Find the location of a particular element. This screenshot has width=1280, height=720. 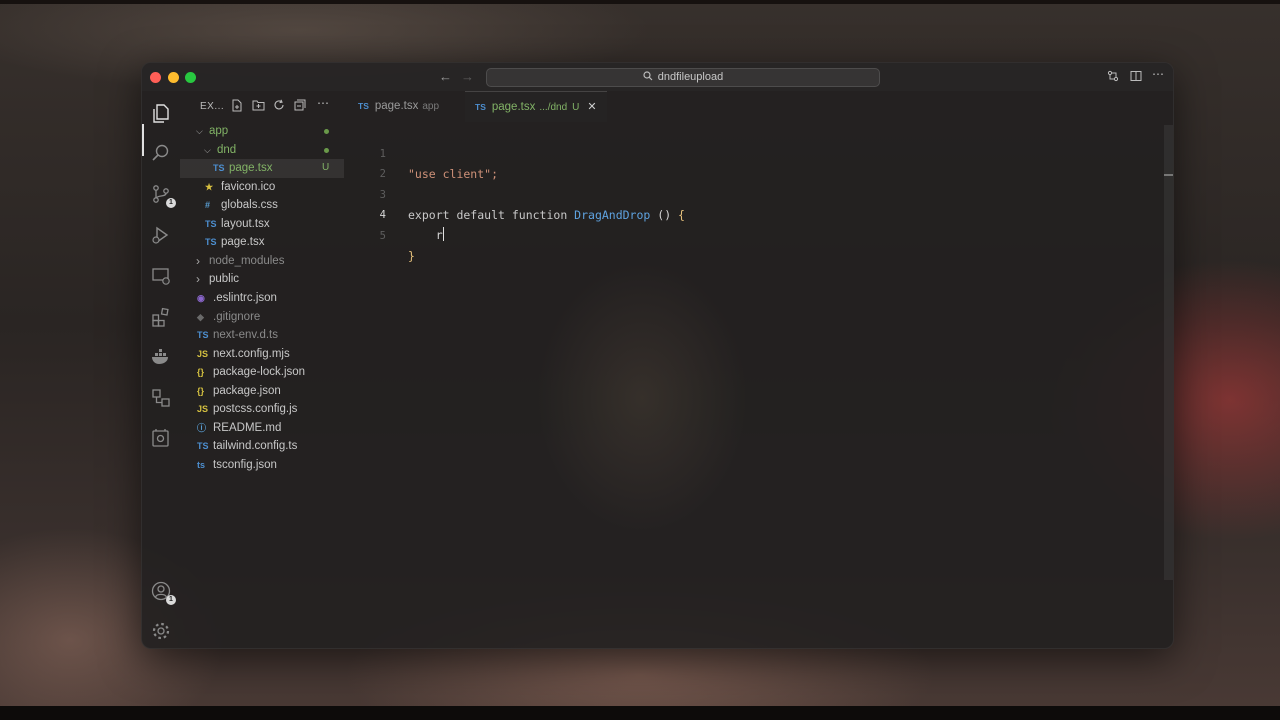

tree-item-label: public is located at coordinates (224, 279).